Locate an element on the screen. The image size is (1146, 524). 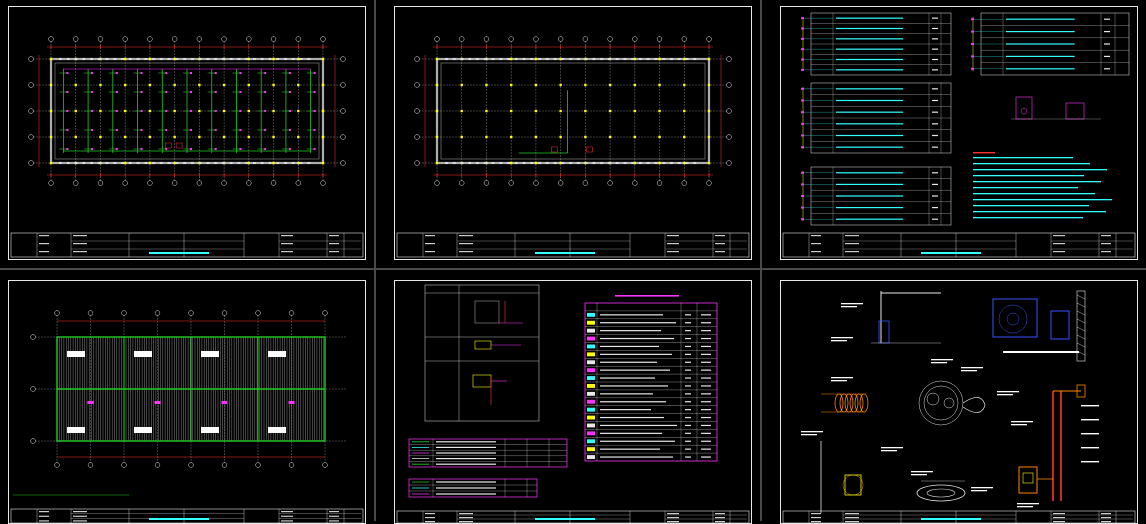
sheet-5-legend is located at coordinates (573, 402).